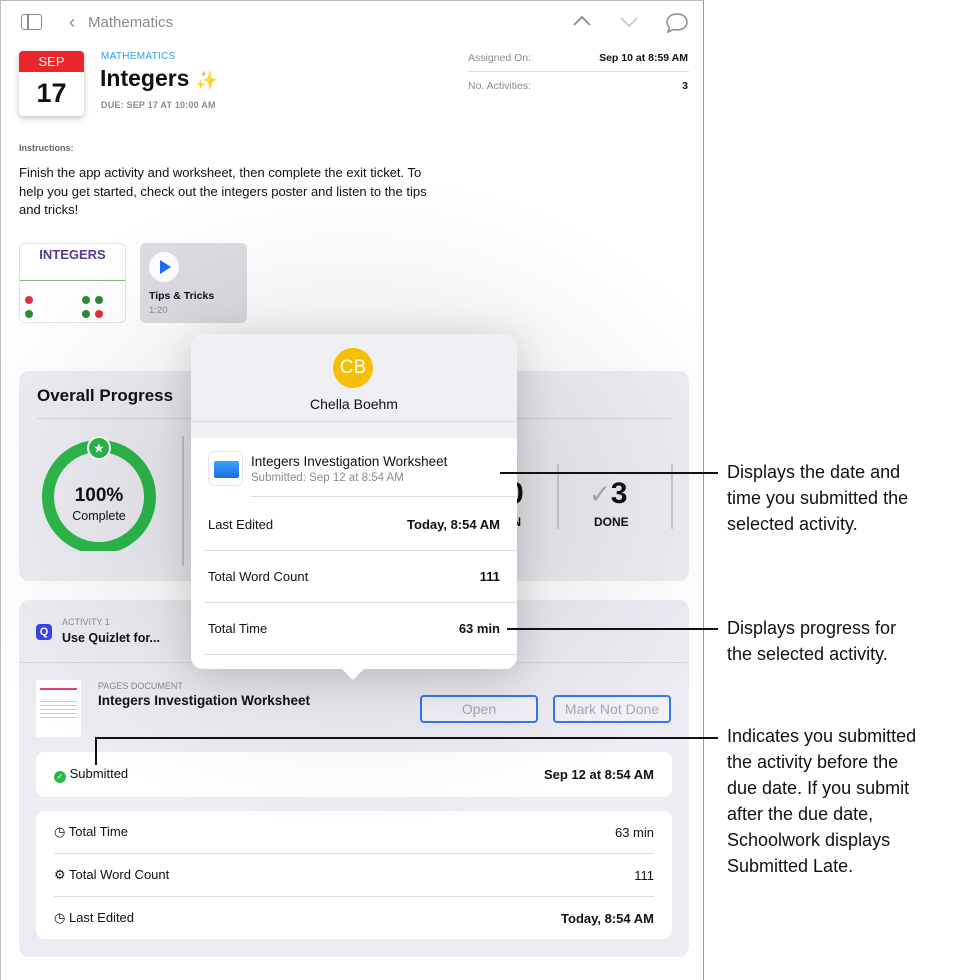 Image resolution: width=960 pixels, height=980 pixels. Describe the element at coordinates (86, 622) in the screenshot. I see `activity-number: ACTIVITY 1` at that location.